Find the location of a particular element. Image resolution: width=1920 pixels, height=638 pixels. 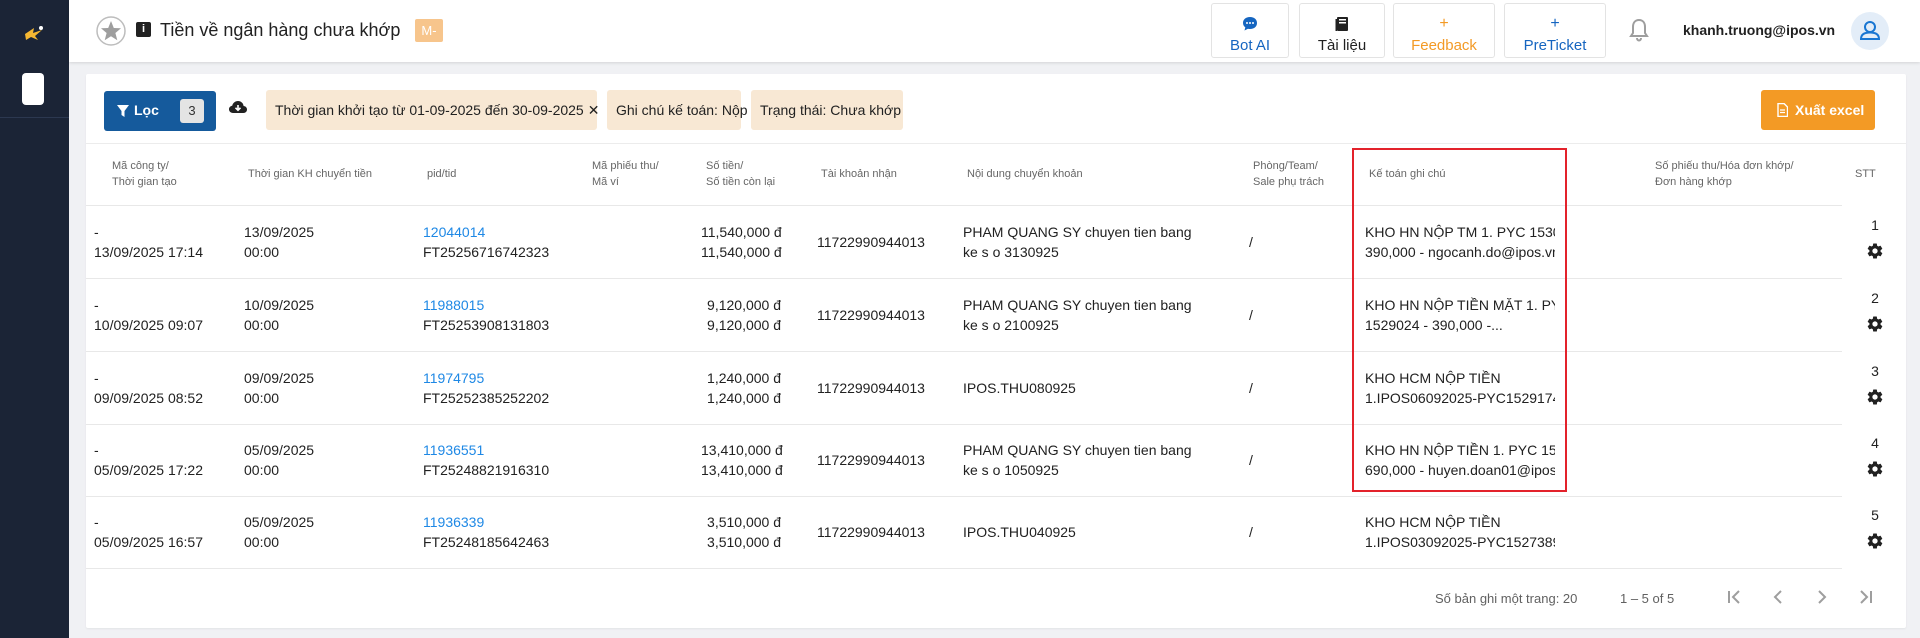

next-page-icon is located at coordinates (1822, 597).